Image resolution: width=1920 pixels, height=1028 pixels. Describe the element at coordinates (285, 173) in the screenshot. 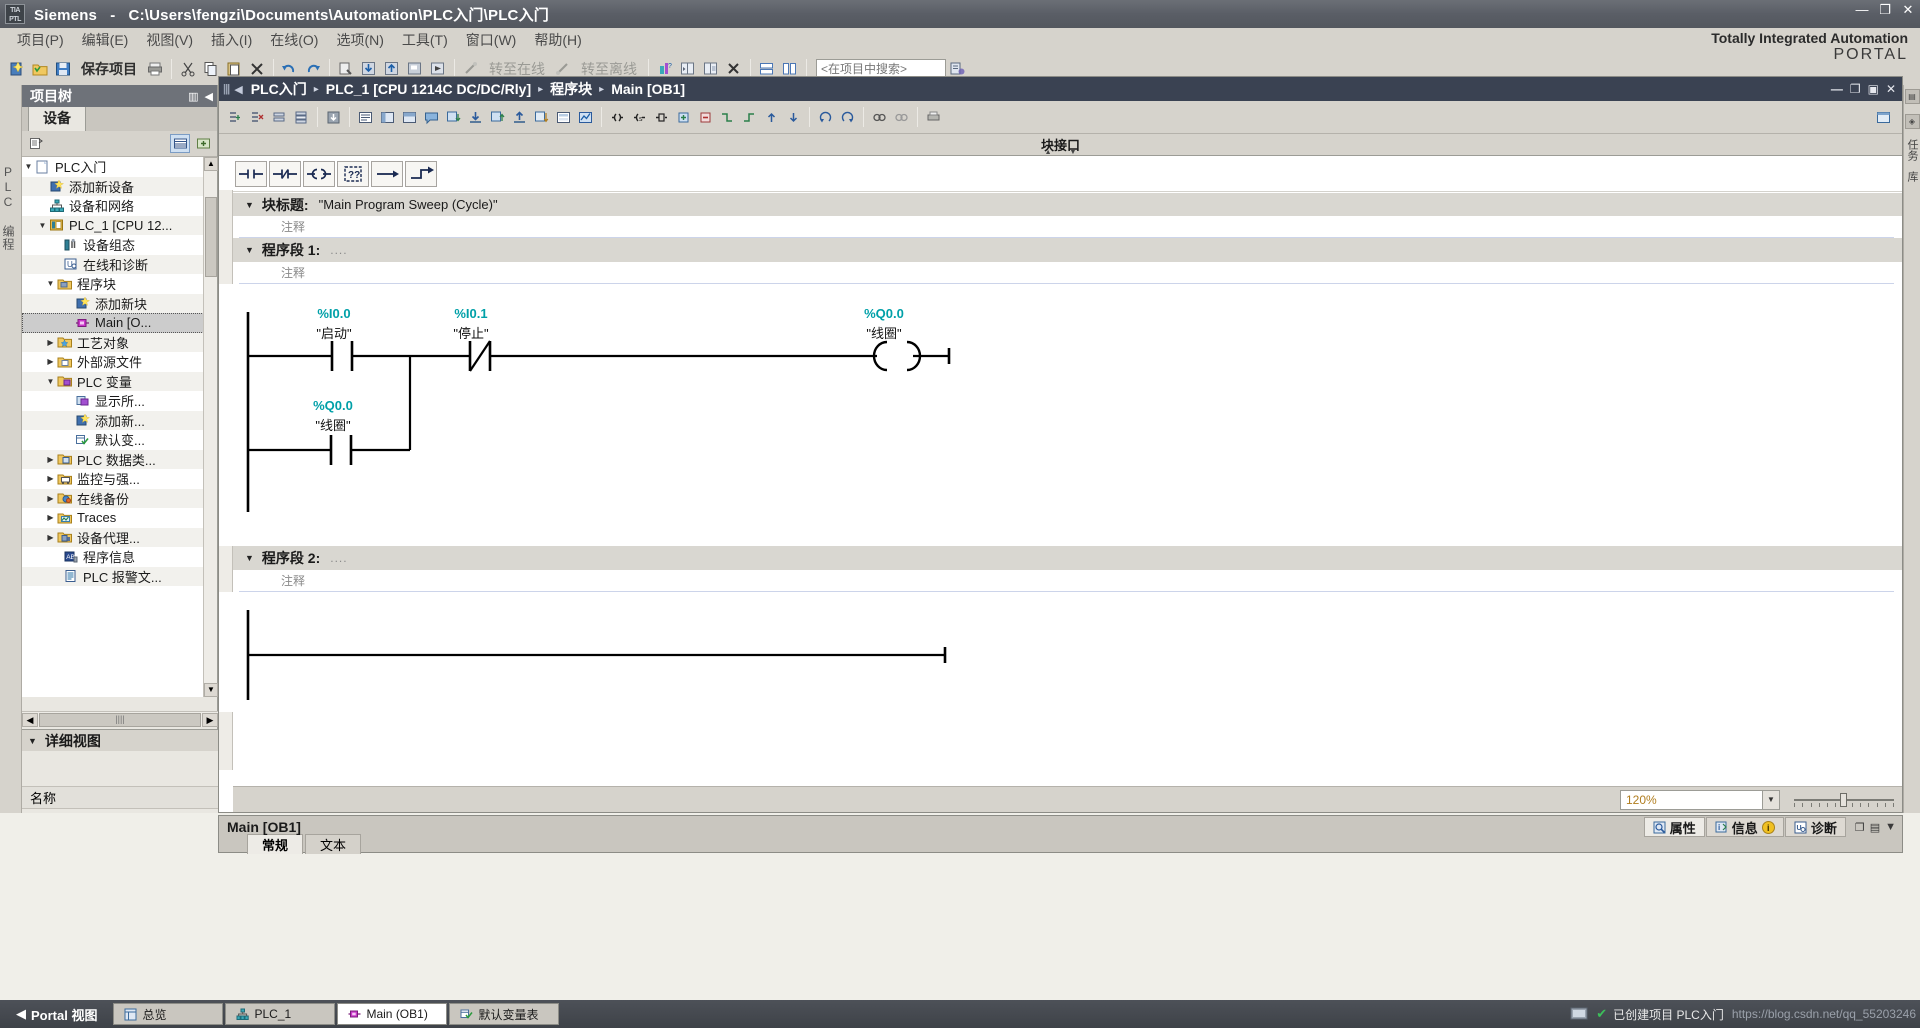

I see `nc-contact-button` at that location.